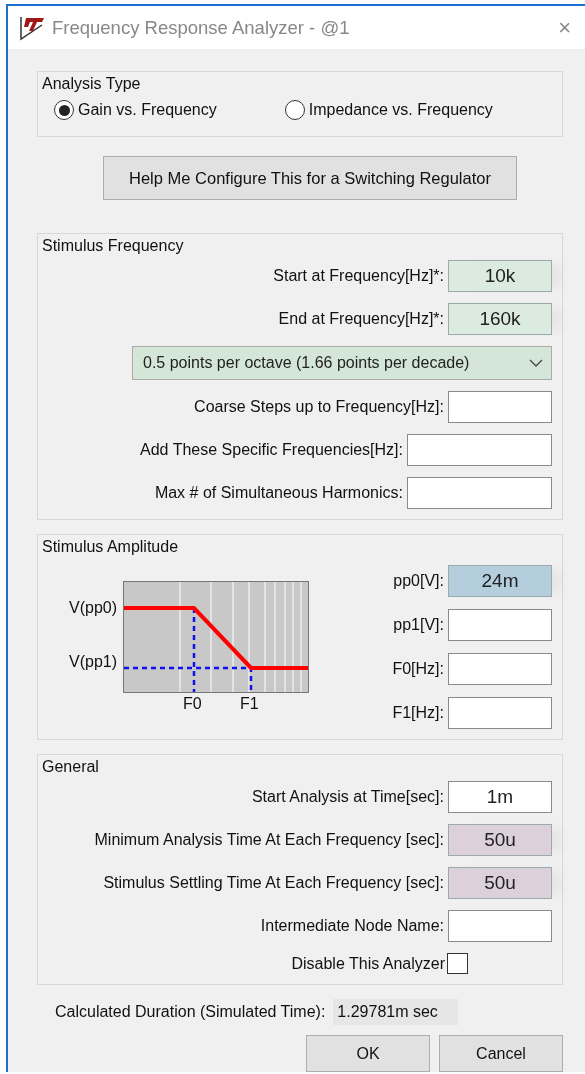 The image size is (585, 1074). Describe the element at coordinates (564, 27) in the screenshot. I see `close-button: ×` at that location.